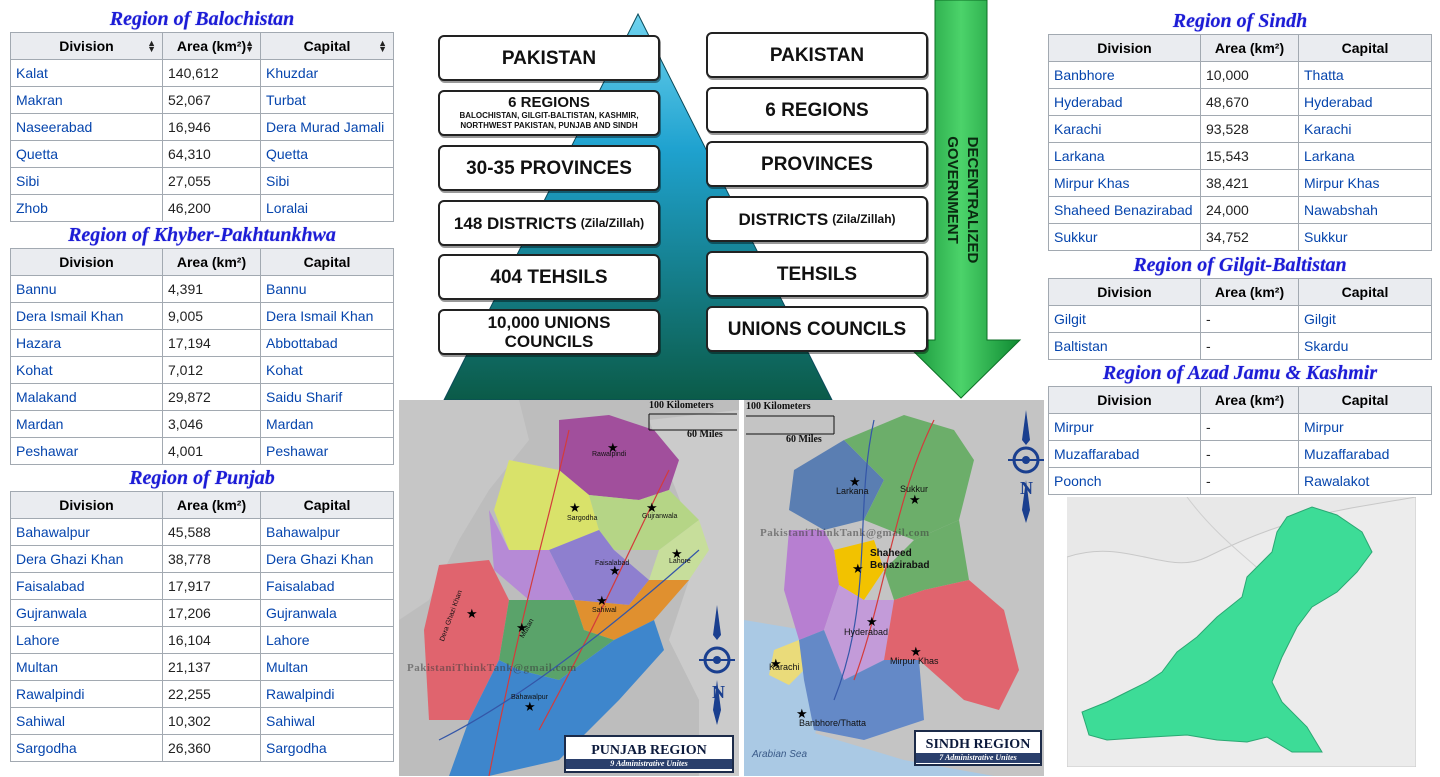 The width and height of the screenshot is (1440, 777). Describe the element at coordinates (86, 46) in the screenshot. I see `sortable-header-division: Division ▲ ▼` at that location.